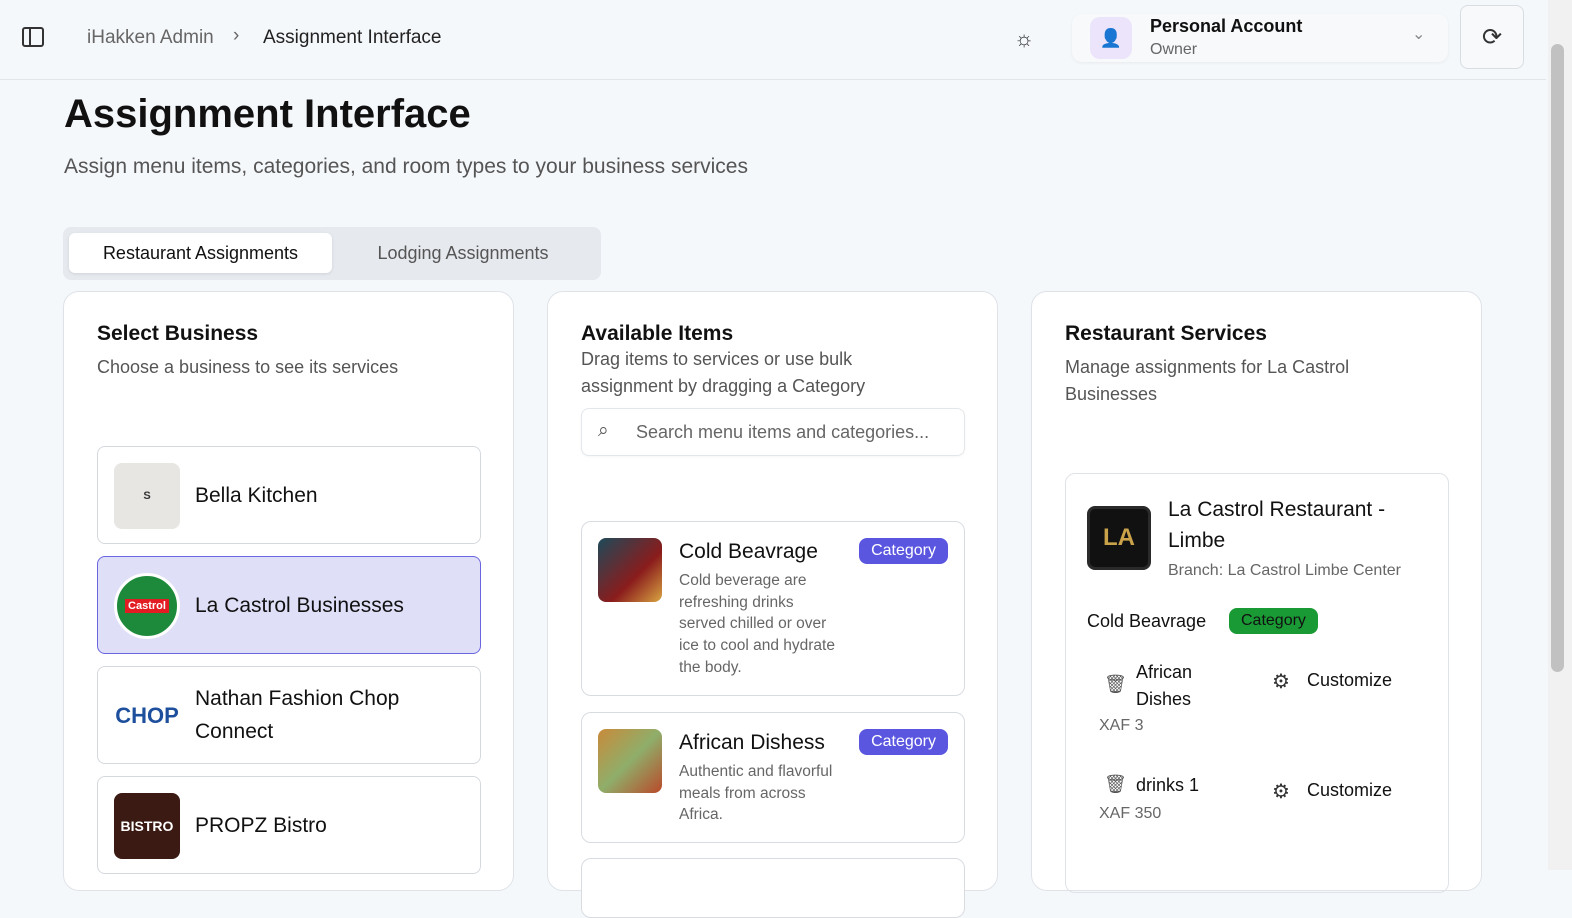 This screenshot has height=918, width=1572. What do you see at coordinates (1164, 685) in the screenshot?
I see `assignment-name: African Dishes` at bounding box center [1164, 685].